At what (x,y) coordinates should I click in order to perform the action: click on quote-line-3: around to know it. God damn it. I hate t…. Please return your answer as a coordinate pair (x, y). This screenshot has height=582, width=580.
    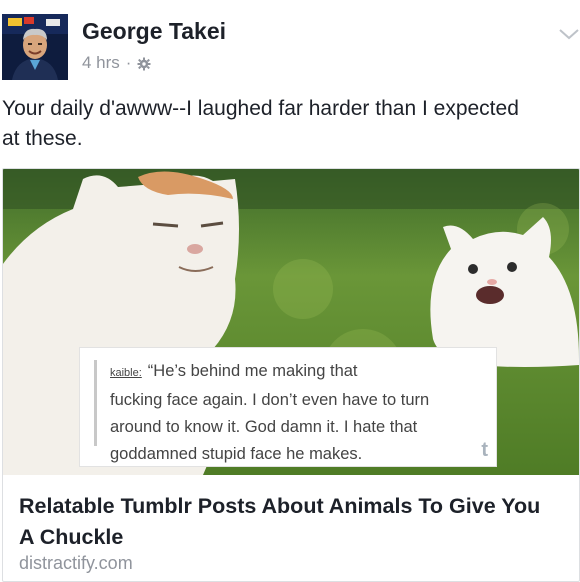
    Looking at the image, I should click on (264, 427).